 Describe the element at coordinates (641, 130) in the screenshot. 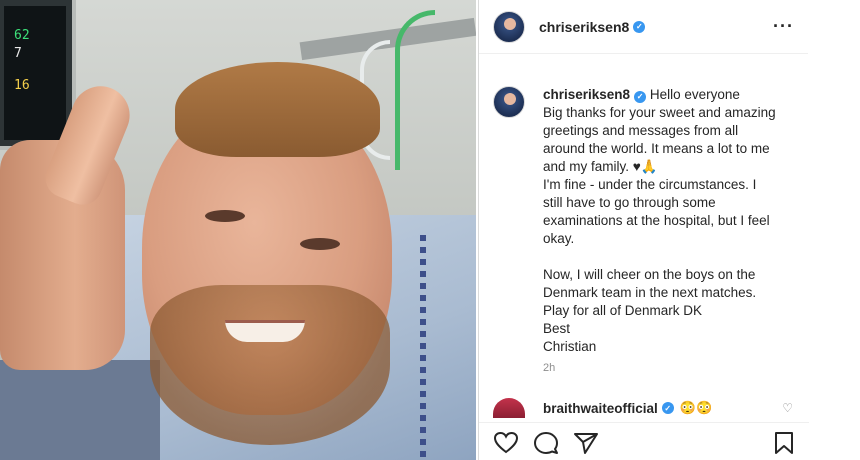

I see `caption-line: greetings and messages from all` at that location.